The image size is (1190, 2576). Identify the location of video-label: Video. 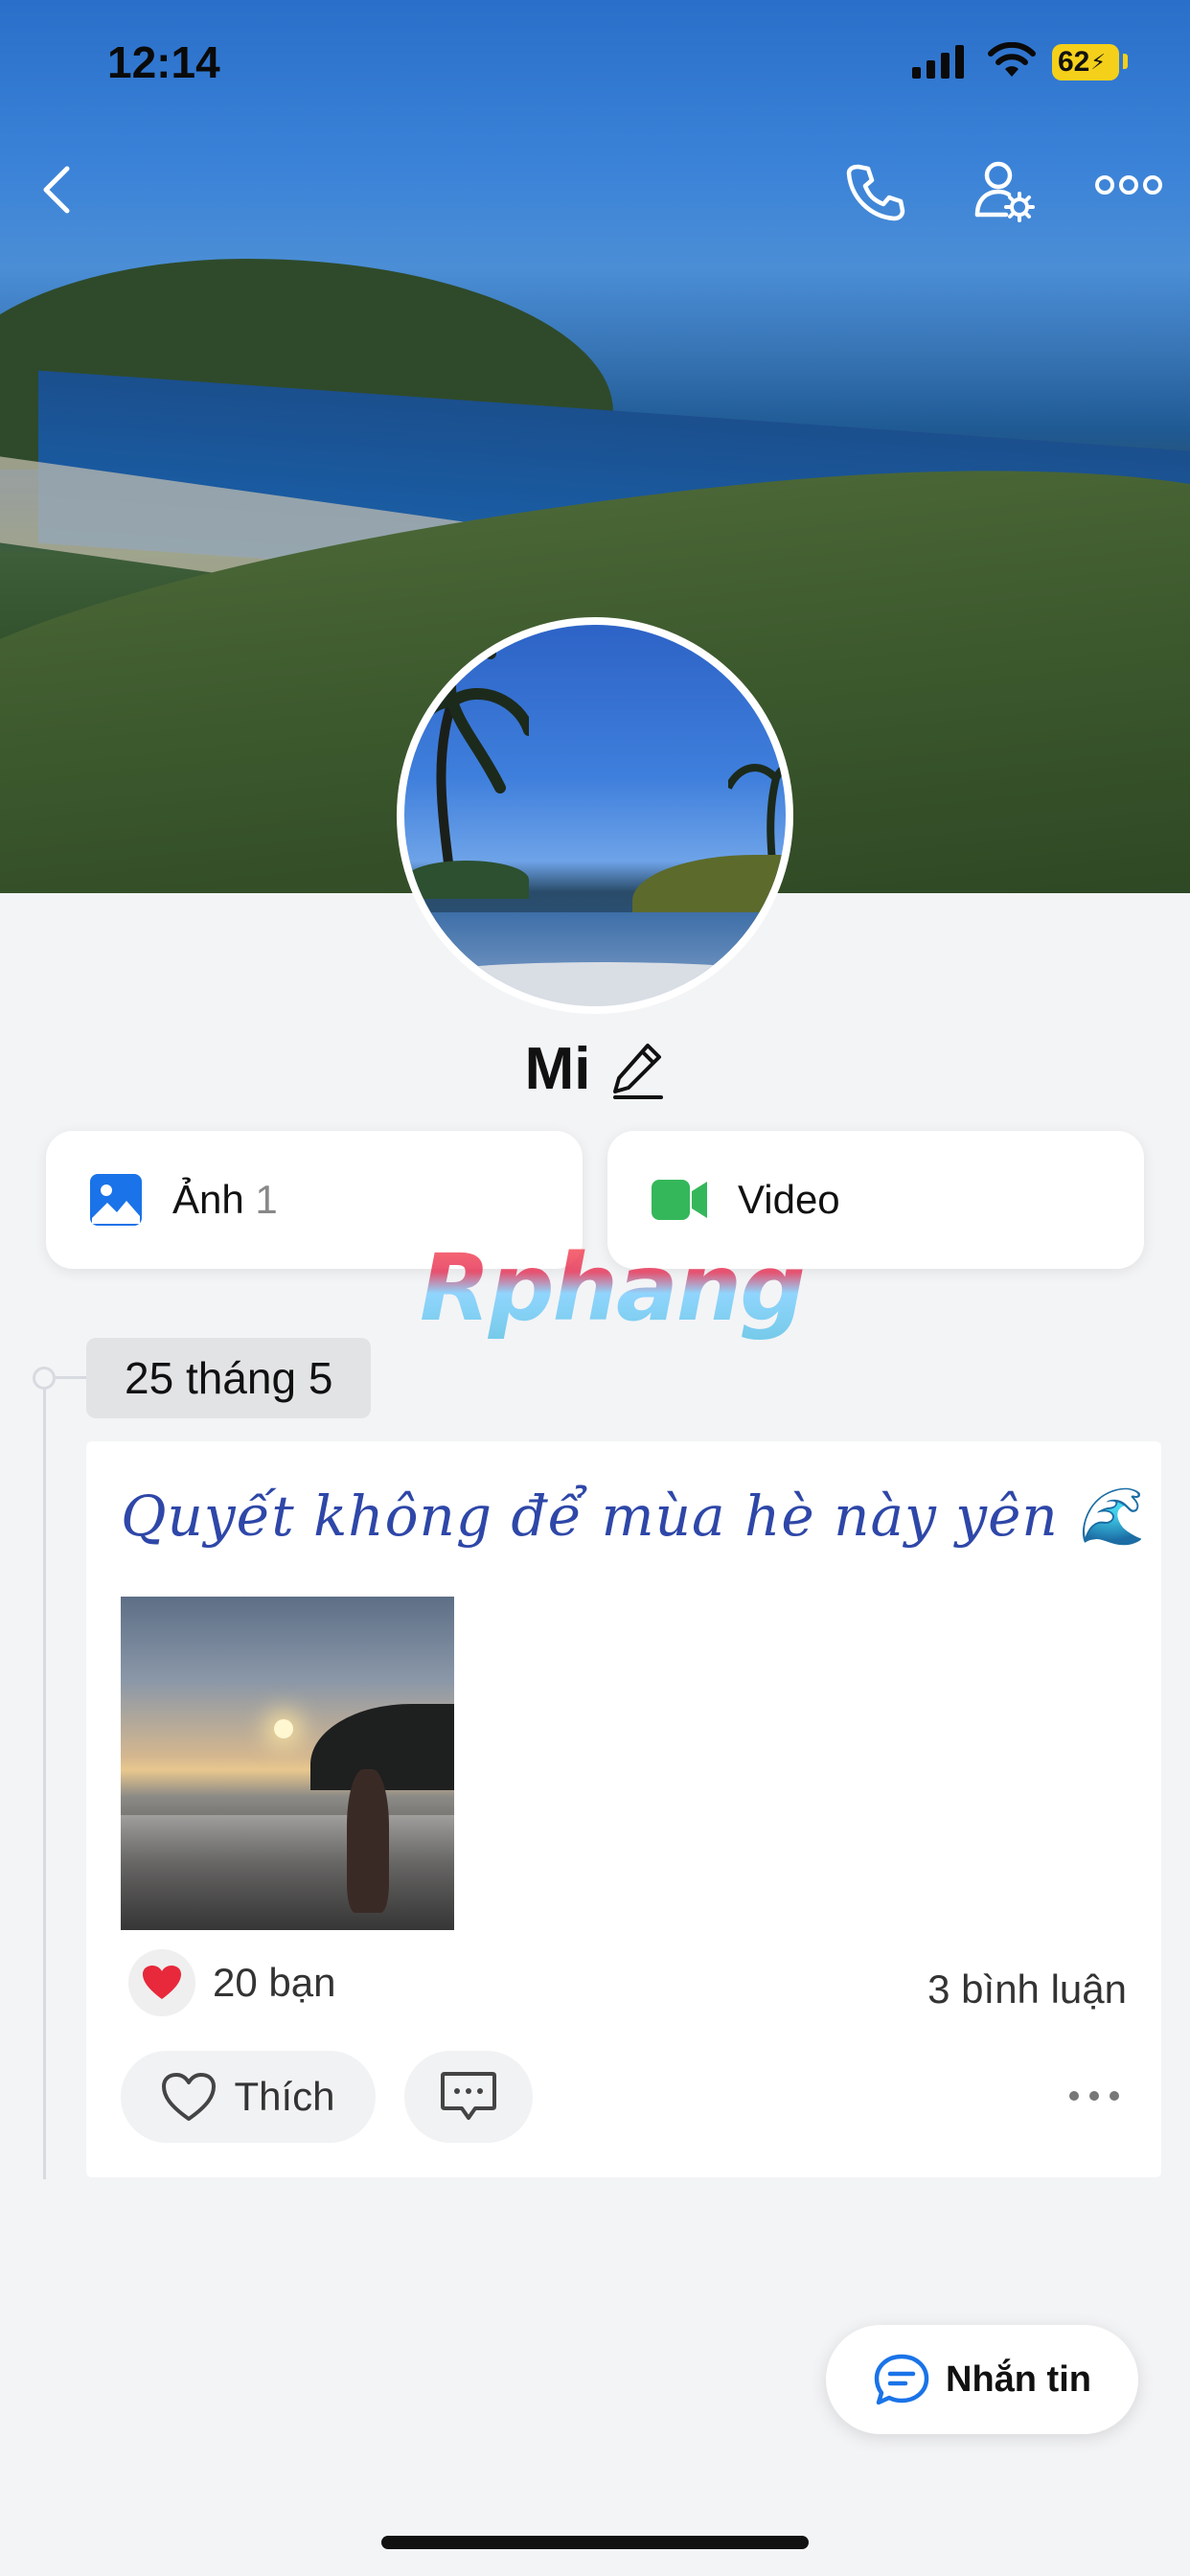
(789, 1199).